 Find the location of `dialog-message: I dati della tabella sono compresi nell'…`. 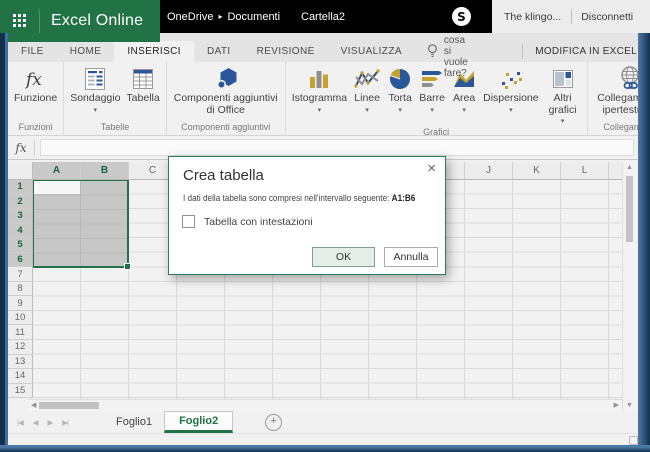

dialog-message: I dati della tabella sono compresi nell'… is located at coordinates (299, 198).